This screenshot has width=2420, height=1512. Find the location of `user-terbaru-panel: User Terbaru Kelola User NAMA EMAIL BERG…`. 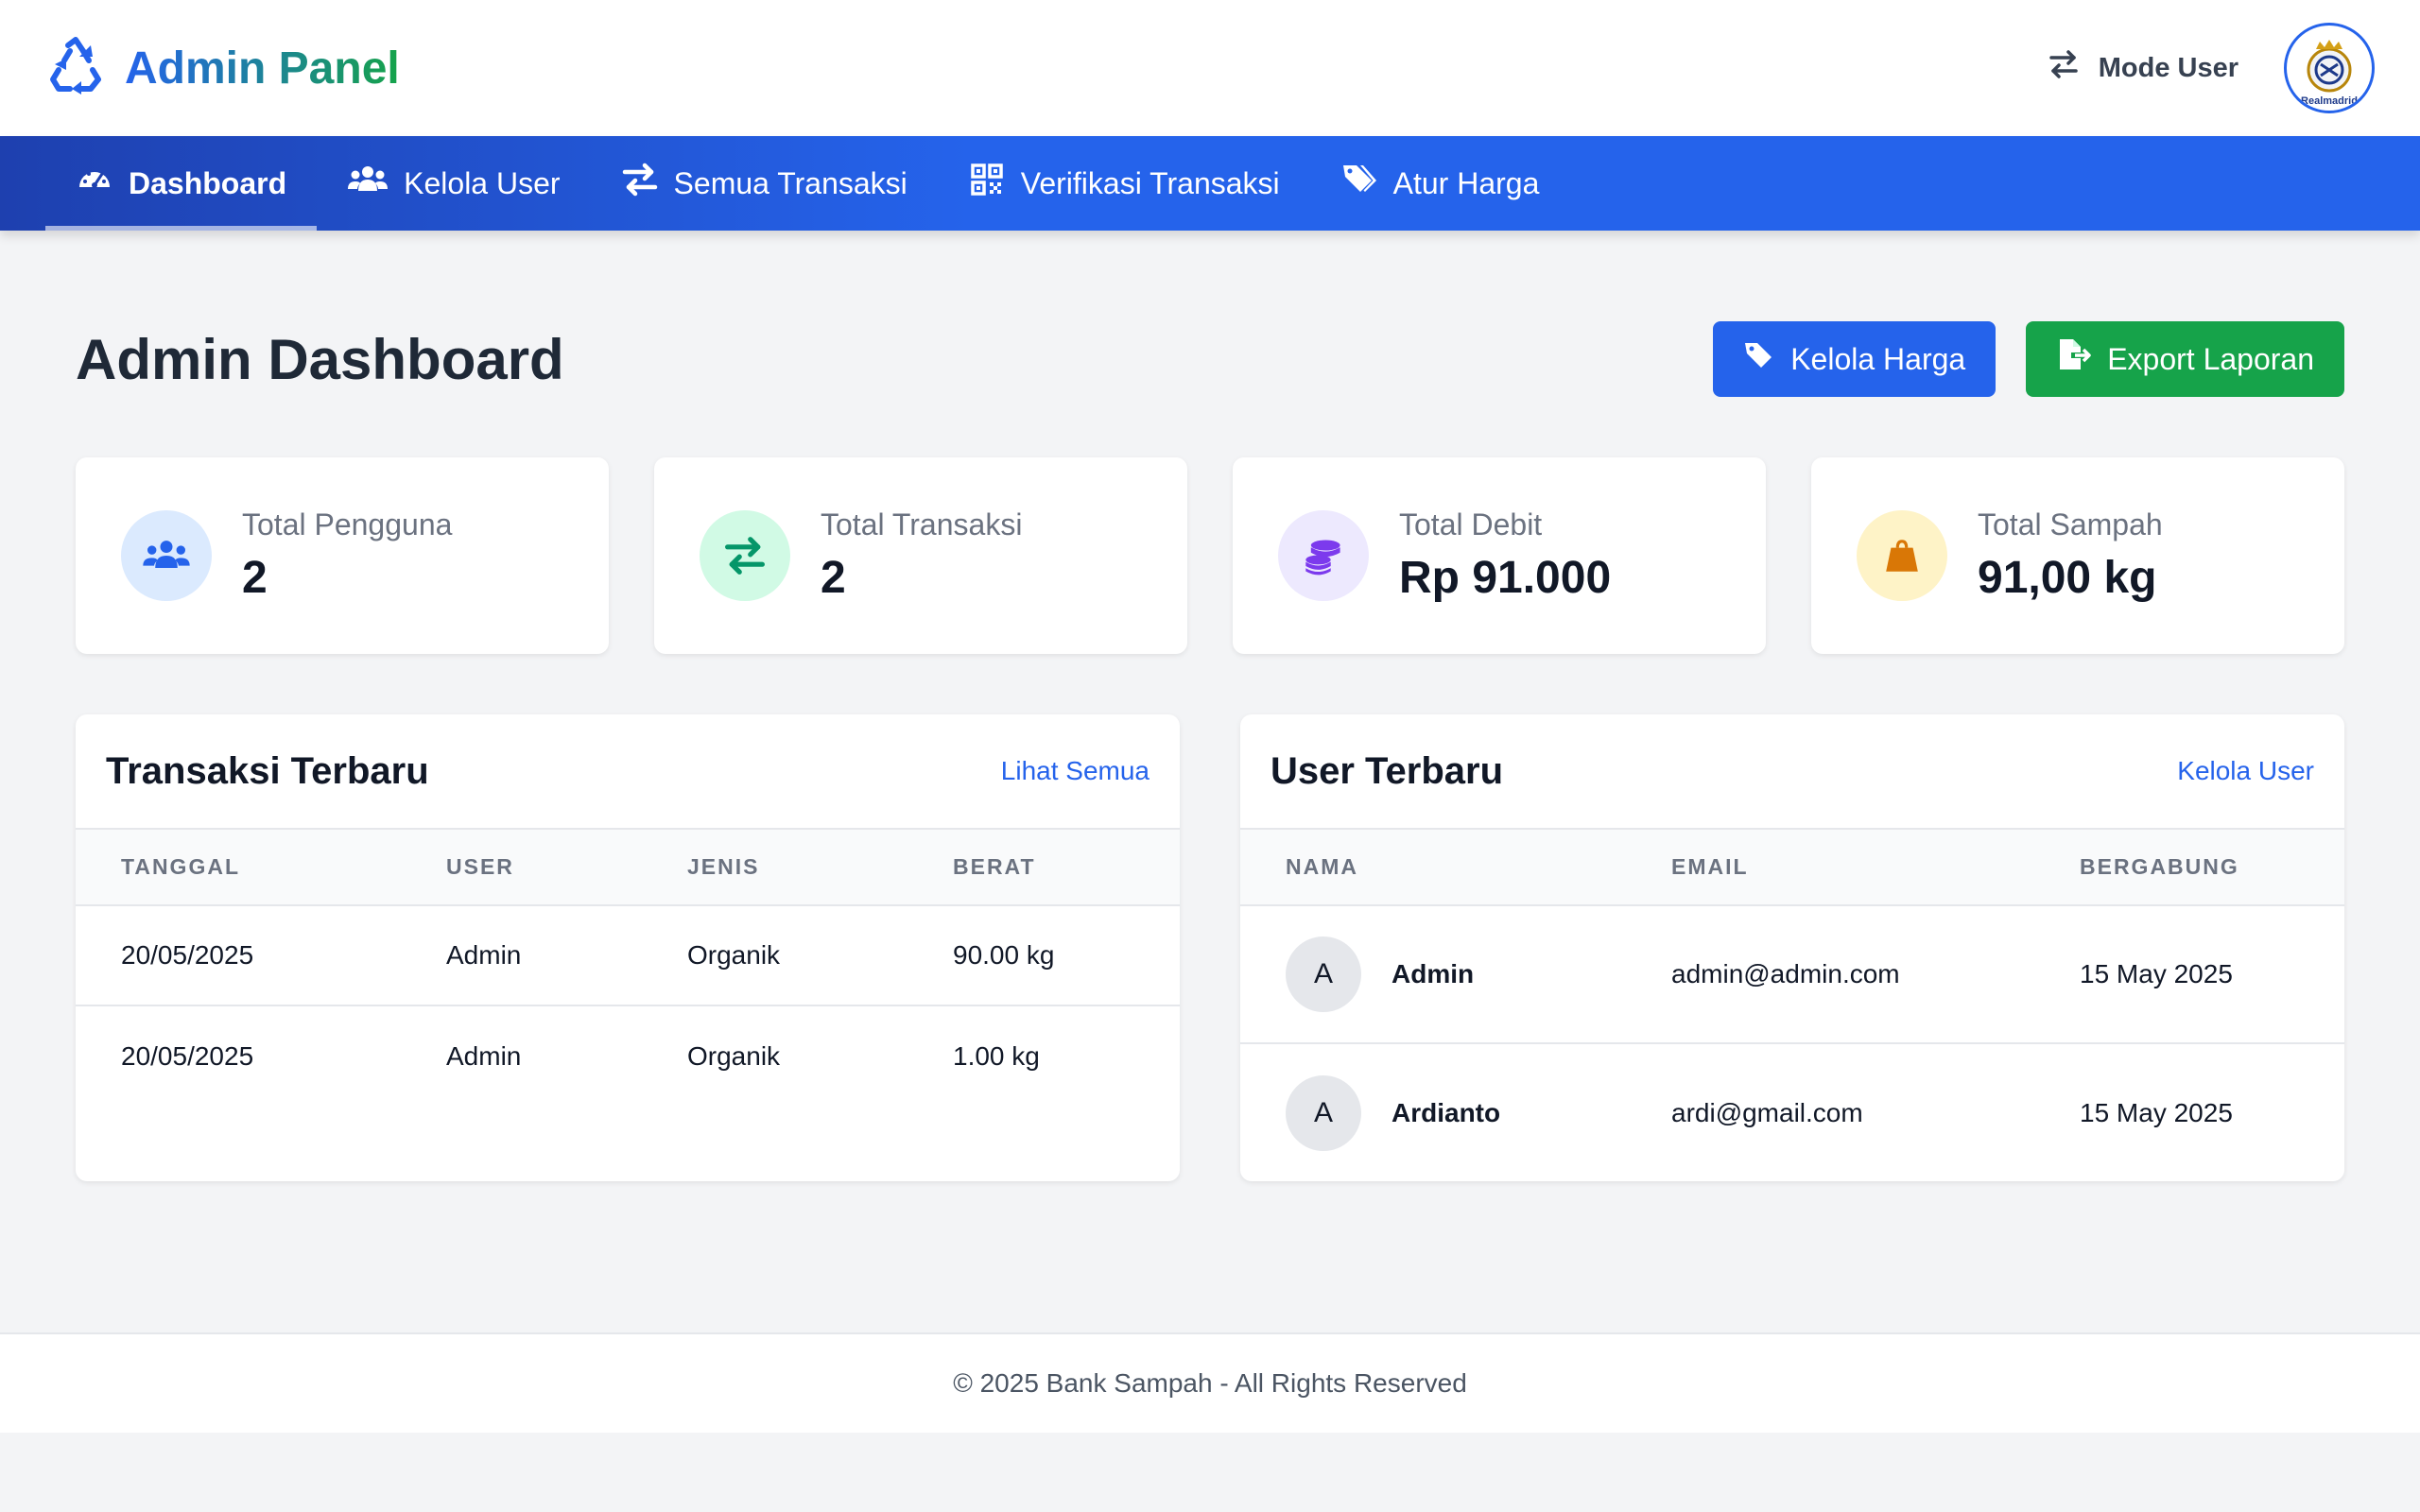

user-terbaru-panel: User Terbaru Kelola User NAMA EMAIL BERG… is located at coordinates (1792, 947).